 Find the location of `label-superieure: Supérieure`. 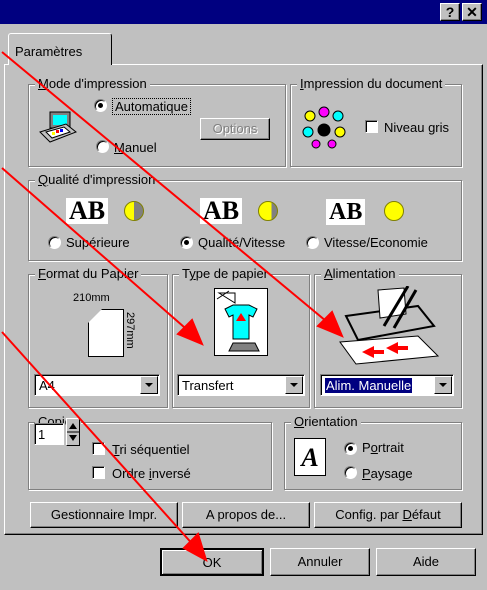

label-superieure: Supérieure is located at coordinates (98, 242).